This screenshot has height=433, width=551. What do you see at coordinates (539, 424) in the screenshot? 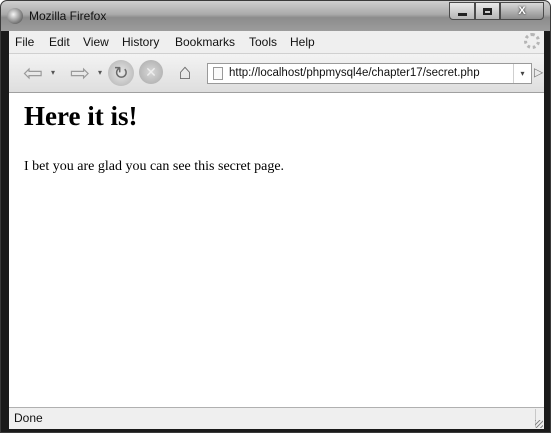
I see `resize-grip-icon` at bounding box center [539, 424].